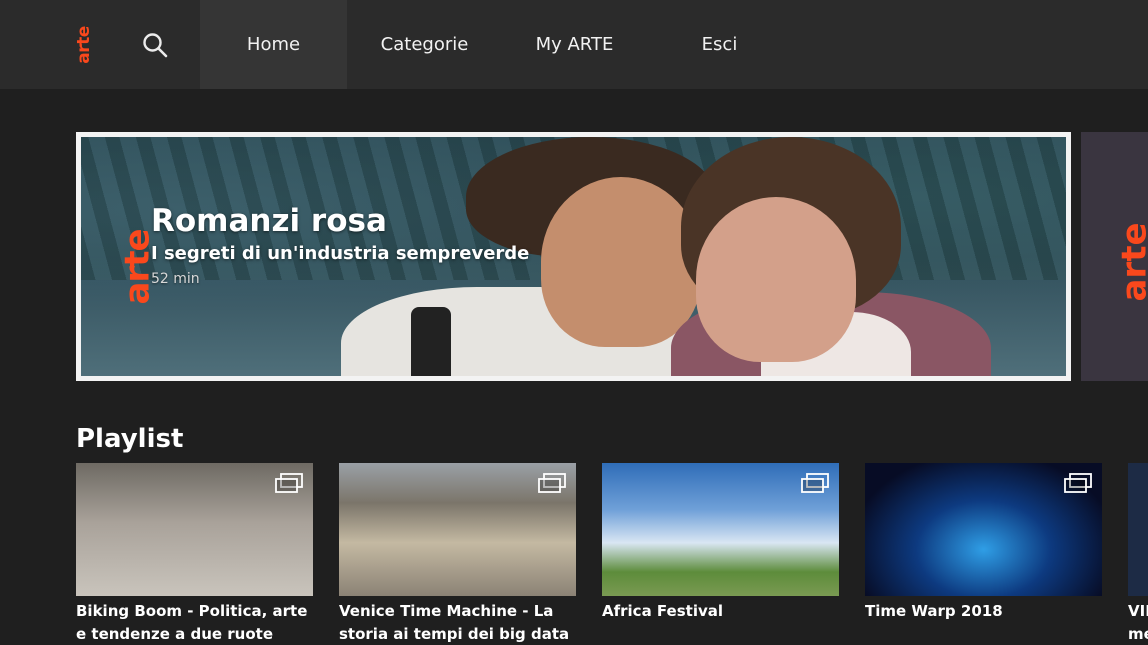 Image resolution: width=1148 pixels, height=645 pixels. I want to click on next-arte-logo: arte, so click(1131, 262).